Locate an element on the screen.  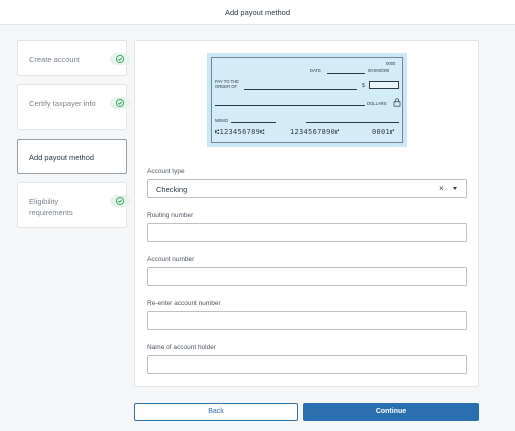
memo-line is located at coordinates (253, 122).